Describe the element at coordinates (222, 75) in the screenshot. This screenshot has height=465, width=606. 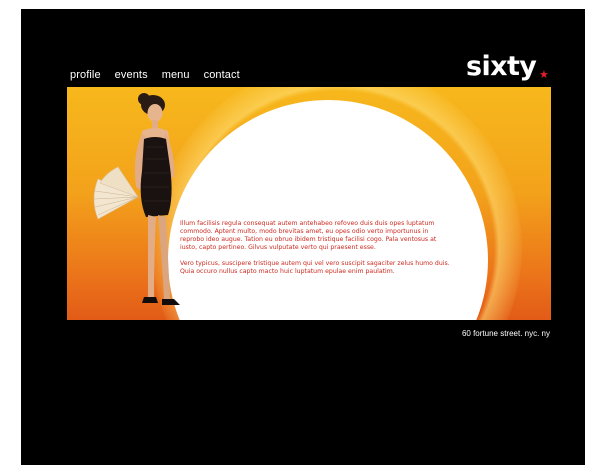
I see `nav-link-contact: contact` at that location.